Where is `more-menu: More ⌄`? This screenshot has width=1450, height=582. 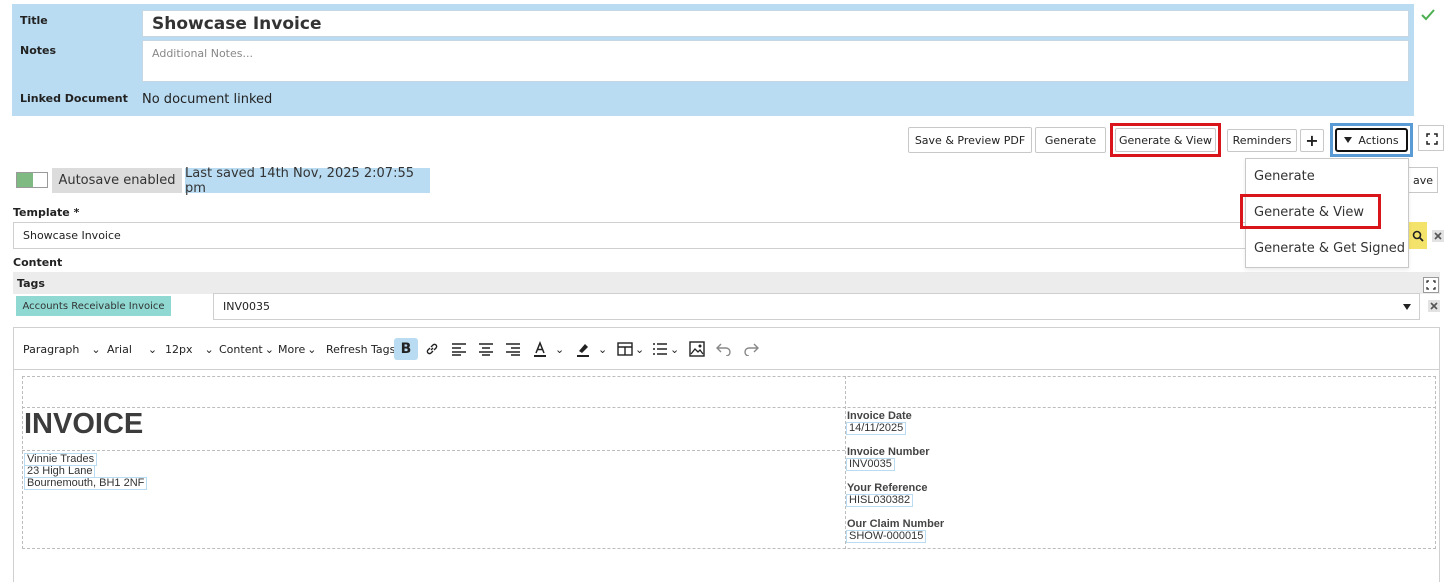
more-menu: More ⌄ is located at coordinates (297, 349).